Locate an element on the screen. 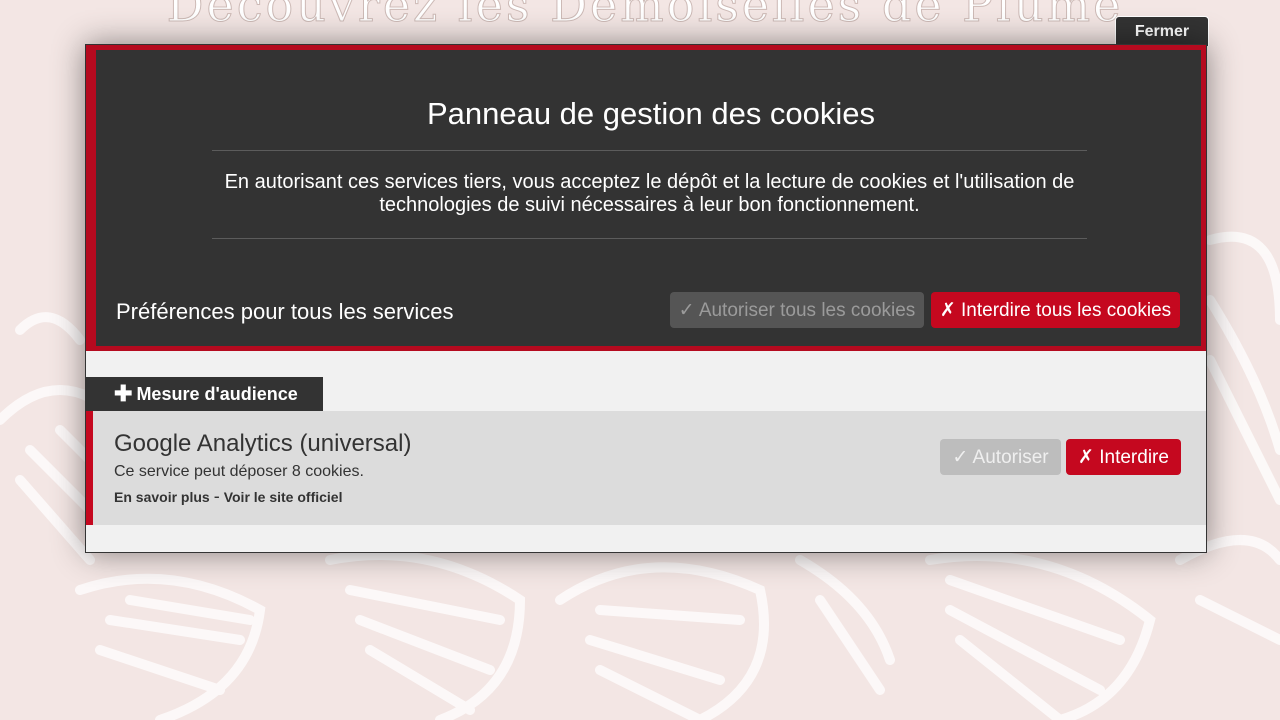 This screenshot has width=1280, height=720. close-button: Fermer is located at coordinates (1162, 31).